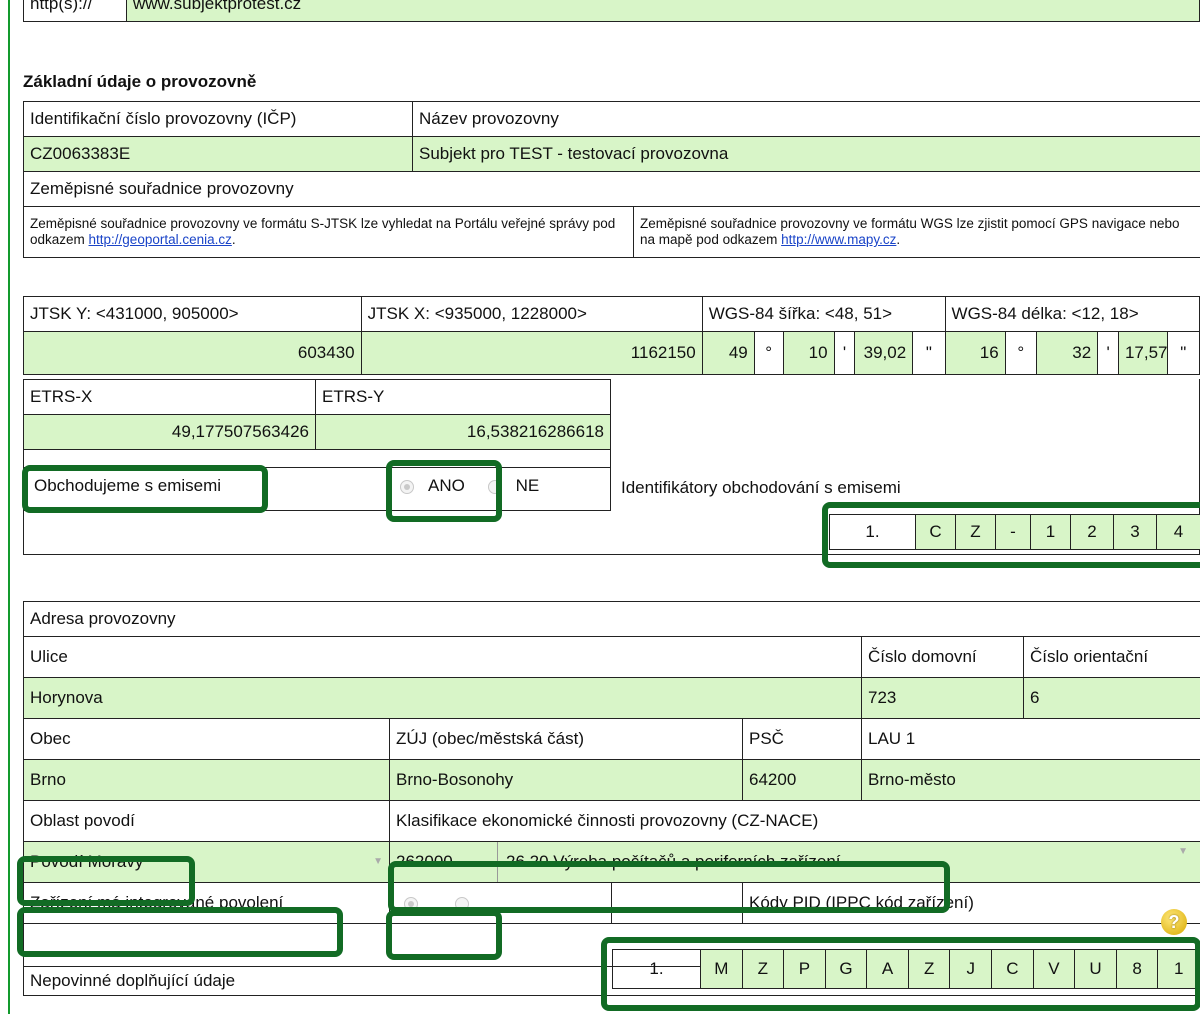 This screenshot has height=1014, width=1200. What do you see at coordinates (9, 507) in the screenshot?
I see `form-frame-line` at bounding box center [9, 507].